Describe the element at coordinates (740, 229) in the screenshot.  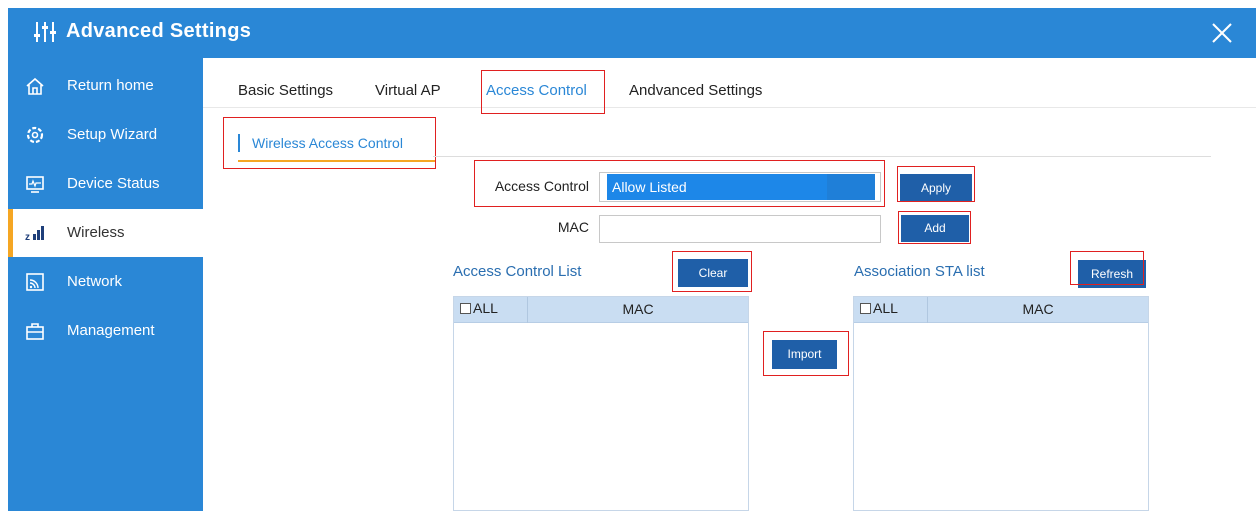
I see `mac-input` at that location.